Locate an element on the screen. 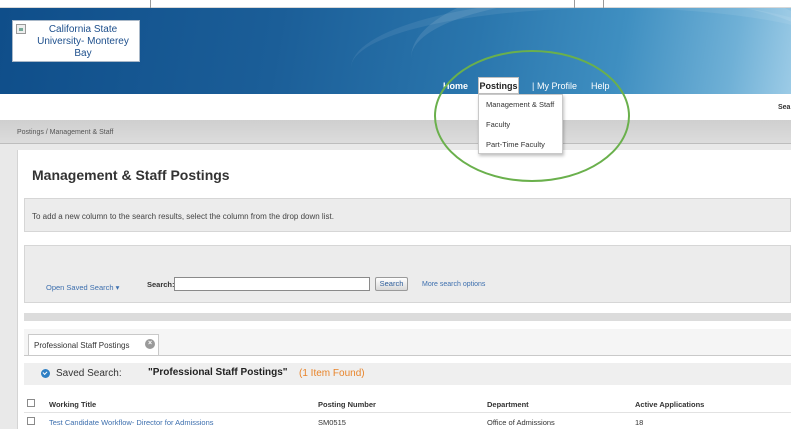 This screenshot has width=791, height=429. nav-postings: Postings is located at coordinates (498, 85).